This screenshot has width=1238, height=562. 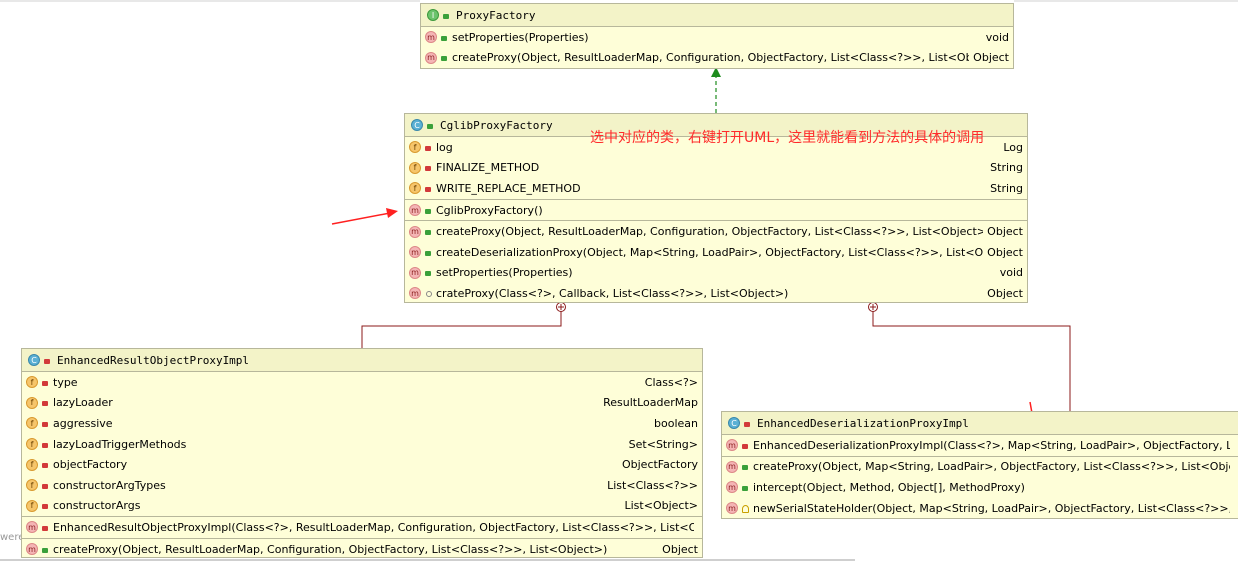 What do you see at coordinates (676, 423) in the screenshot?
I see `member-type: boolean` at bounding box center [676, 423].